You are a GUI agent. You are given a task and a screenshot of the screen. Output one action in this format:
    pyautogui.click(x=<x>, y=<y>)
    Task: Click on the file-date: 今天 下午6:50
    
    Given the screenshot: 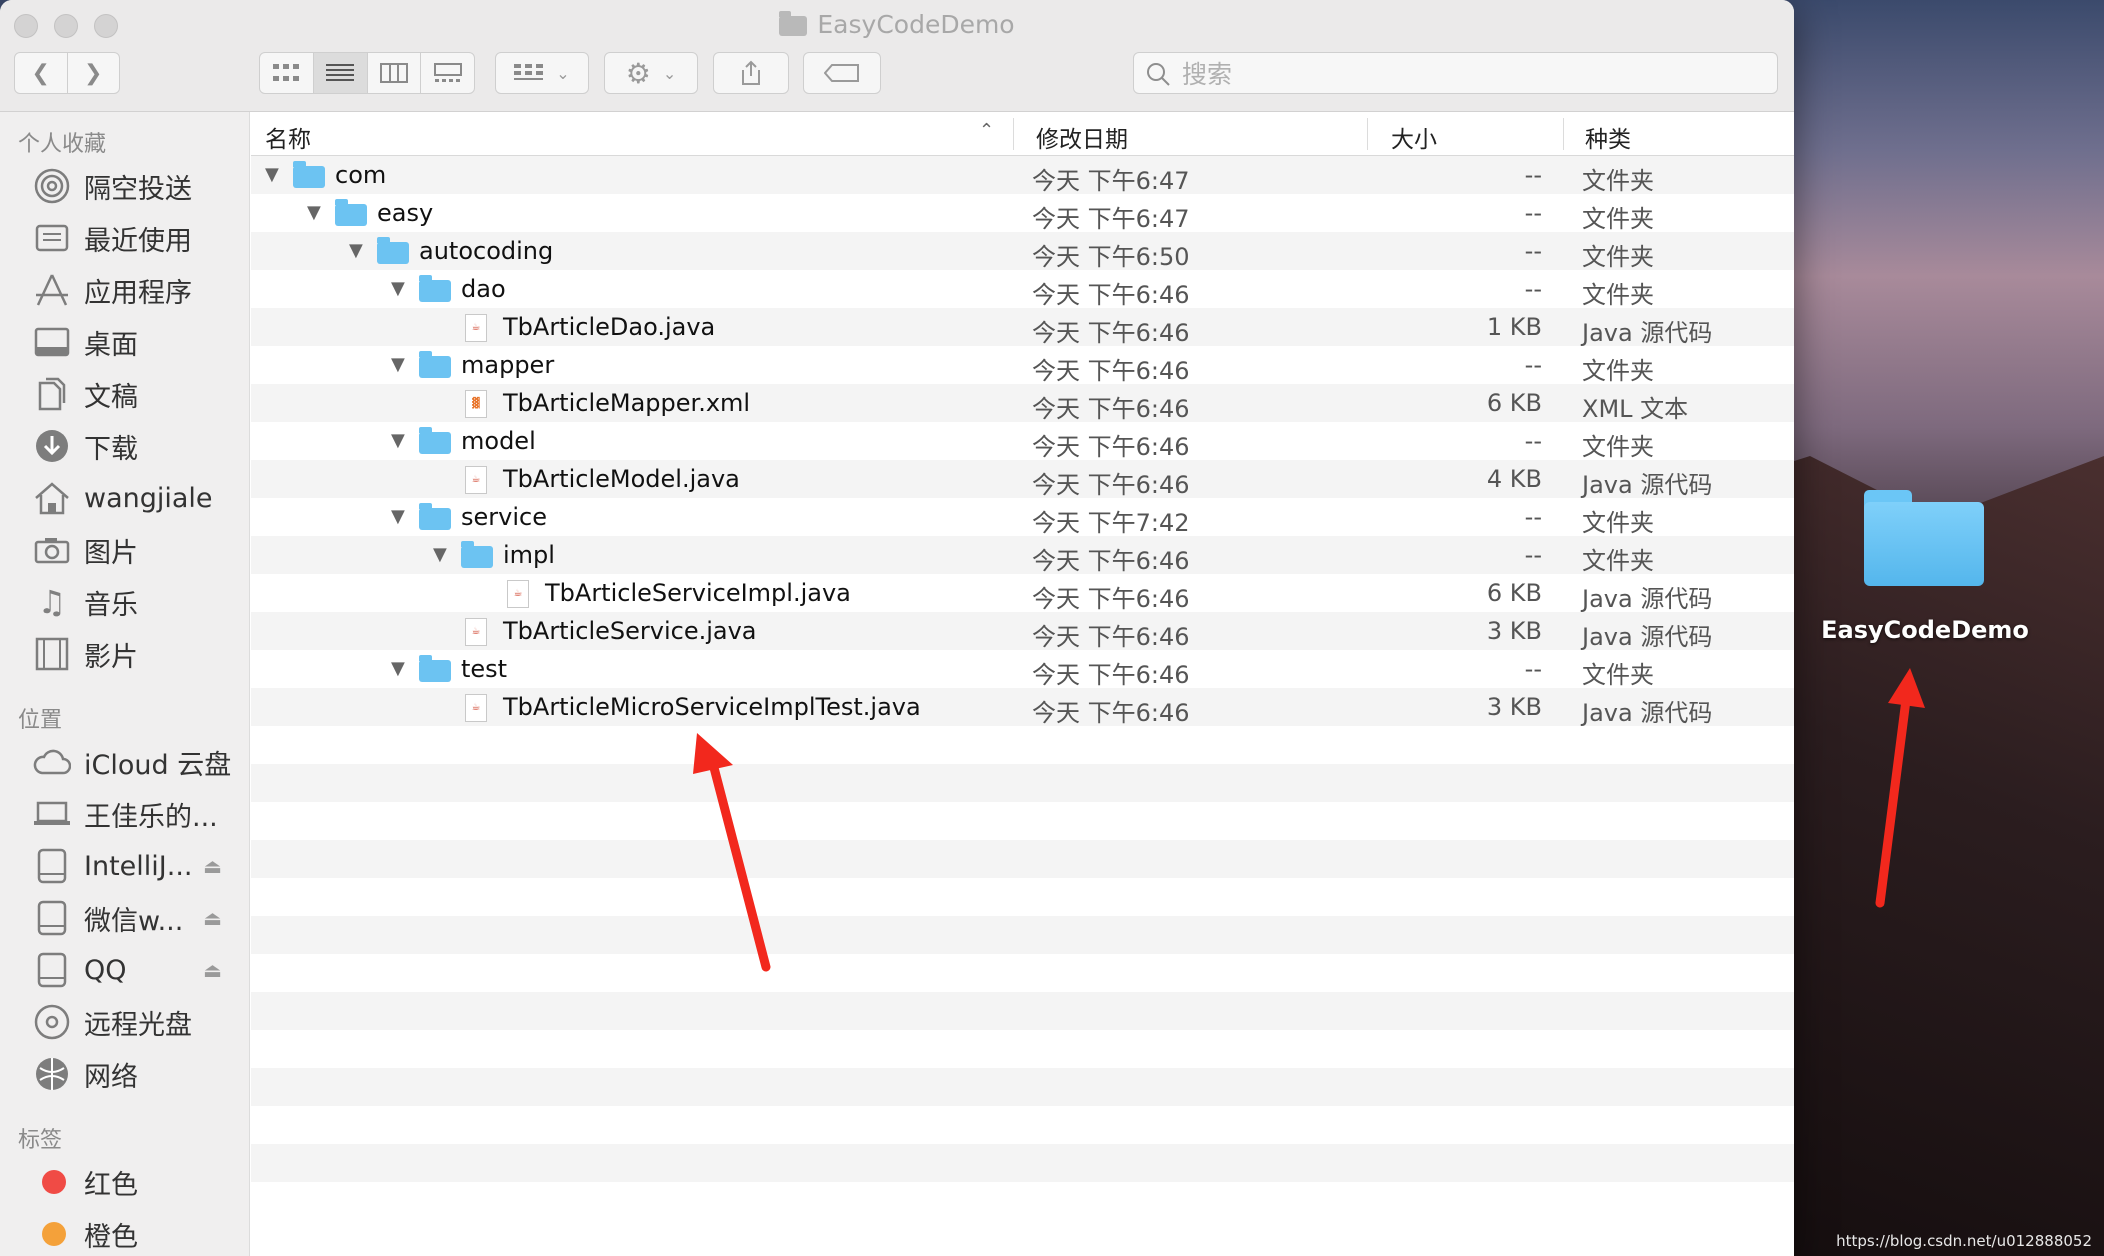 What is the action you would take?
    pyautogui.click(x=1111, y=257)
    